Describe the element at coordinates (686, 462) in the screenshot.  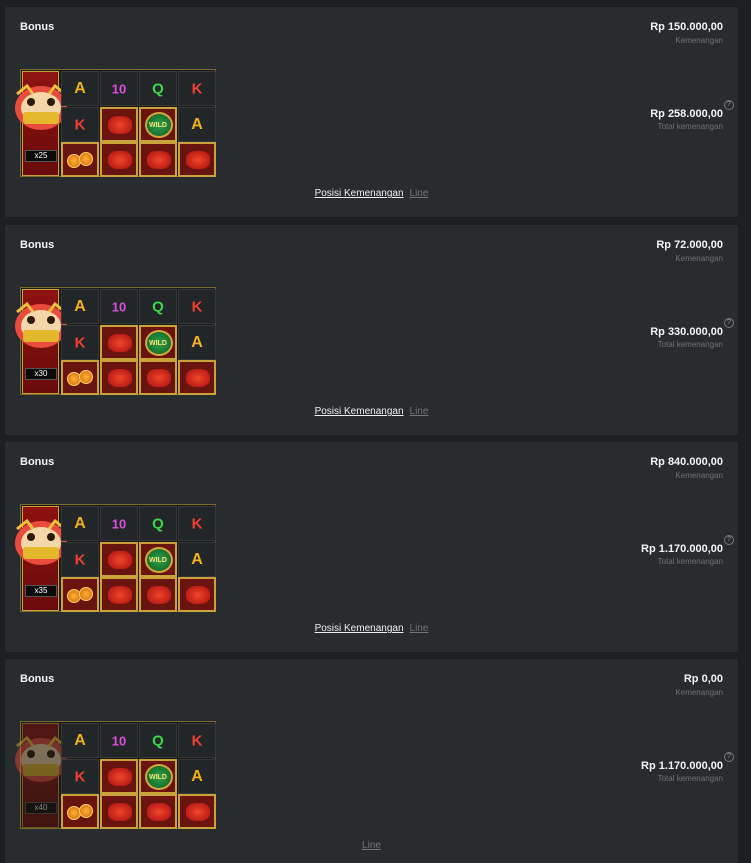
I see `win-amount: Rp 840.000,00` at that location.